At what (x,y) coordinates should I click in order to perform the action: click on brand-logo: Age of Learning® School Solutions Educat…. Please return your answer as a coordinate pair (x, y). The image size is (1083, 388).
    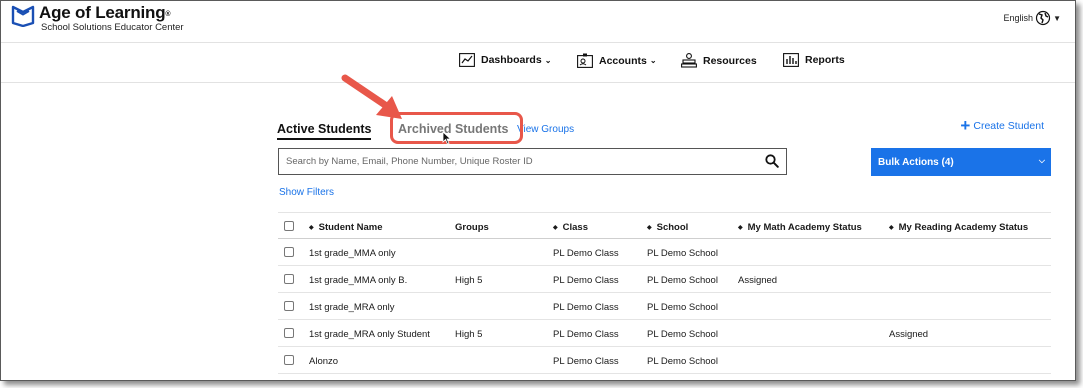
    Looking at the image, I should click on (97, 18).